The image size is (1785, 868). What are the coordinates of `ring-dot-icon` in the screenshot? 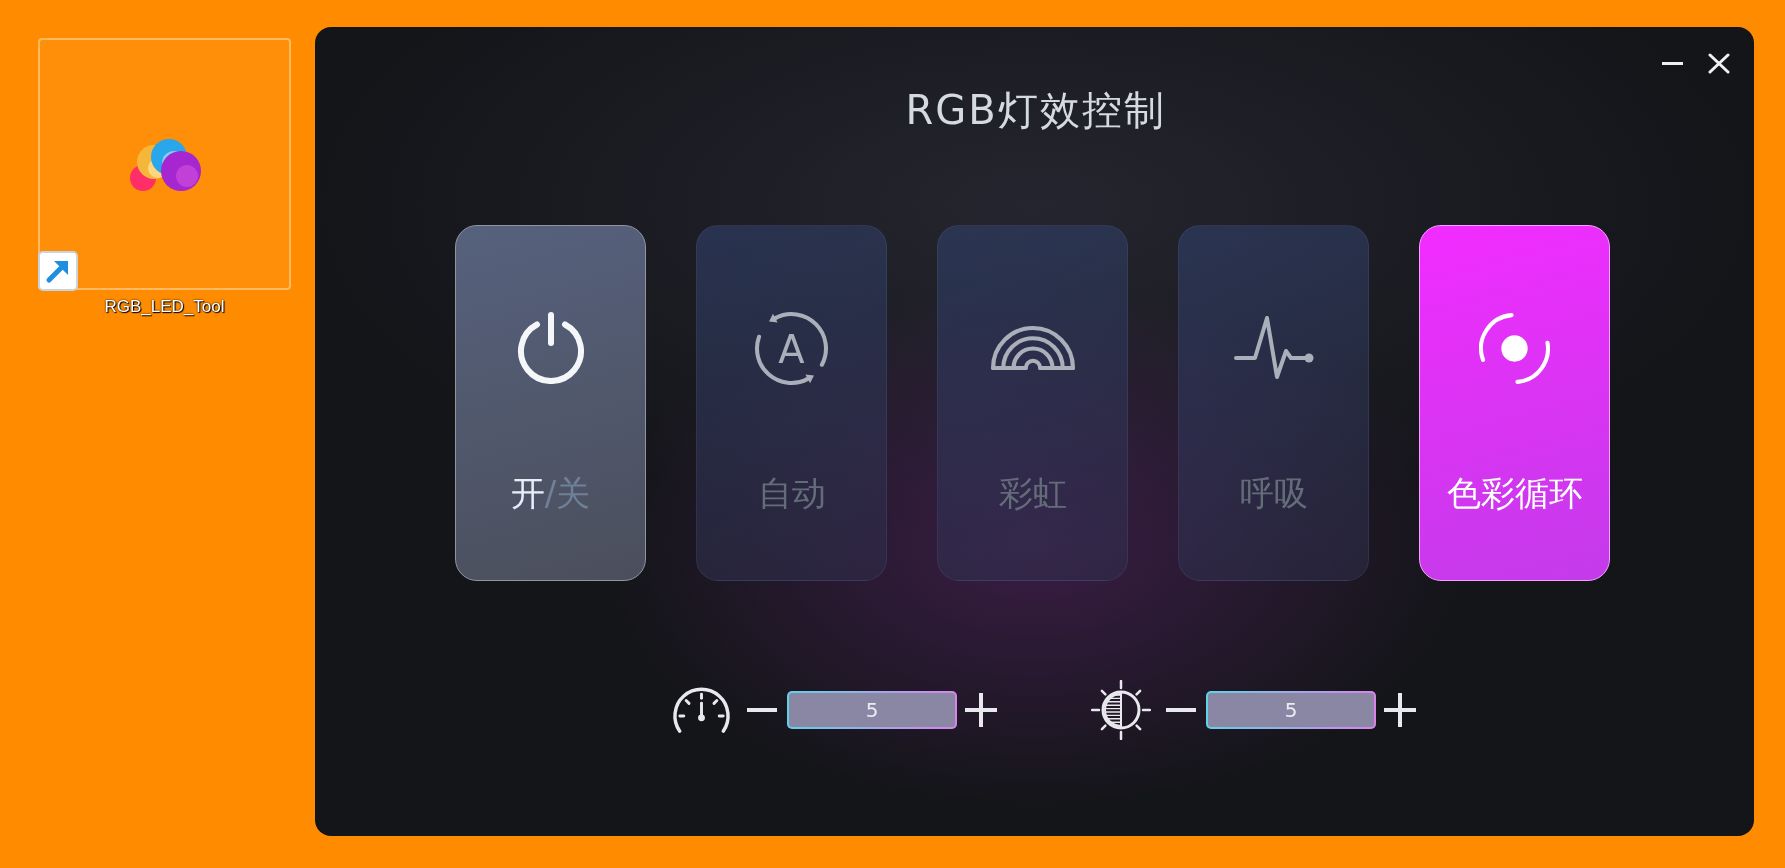 It's located at (1514, 348).